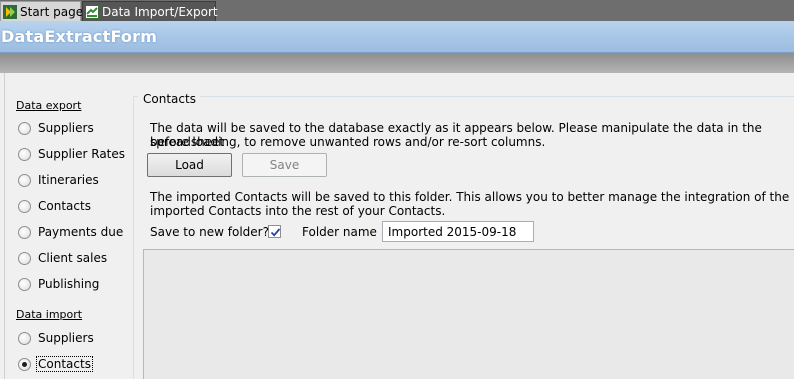 This screenshot has width=794, height=379. Describe the element at coordinates (160, 11) in the screenshot. I see `tab-label: Data Import/Export` at that location.